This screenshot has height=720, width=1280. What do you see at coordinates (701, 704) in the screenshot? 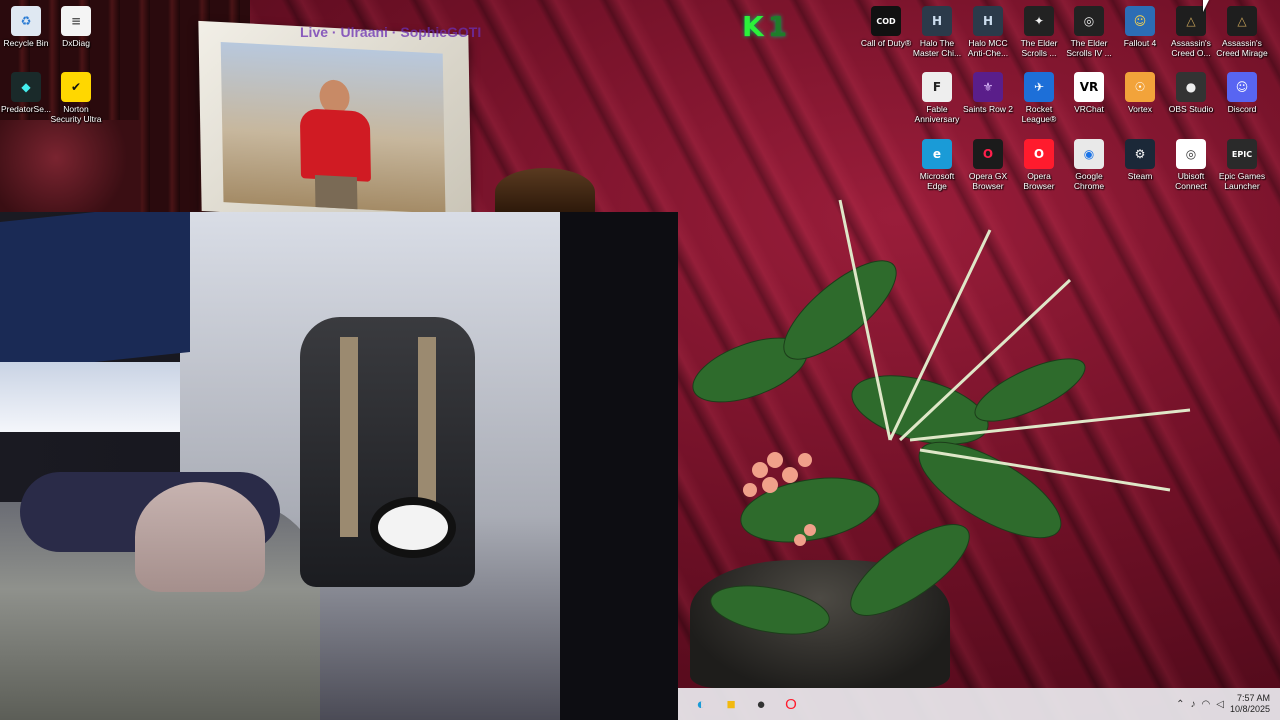
I see `taskbar-edge-icon: ◐` at bounding box center [701, 704].